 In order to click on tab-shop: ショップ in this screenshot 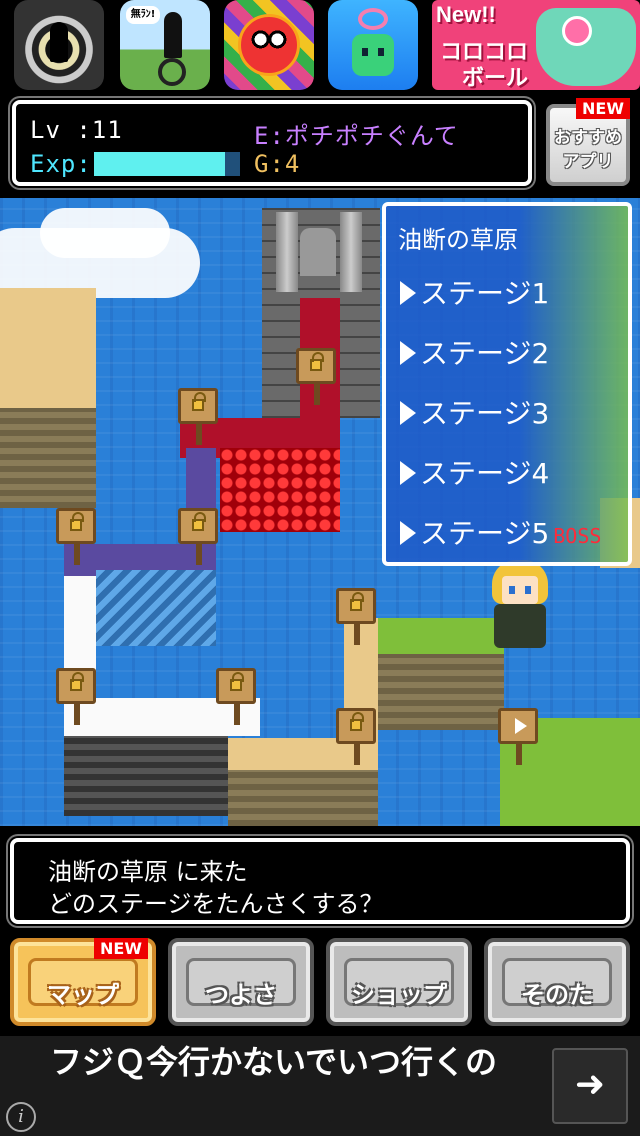, I will do `click(399, 982)`.